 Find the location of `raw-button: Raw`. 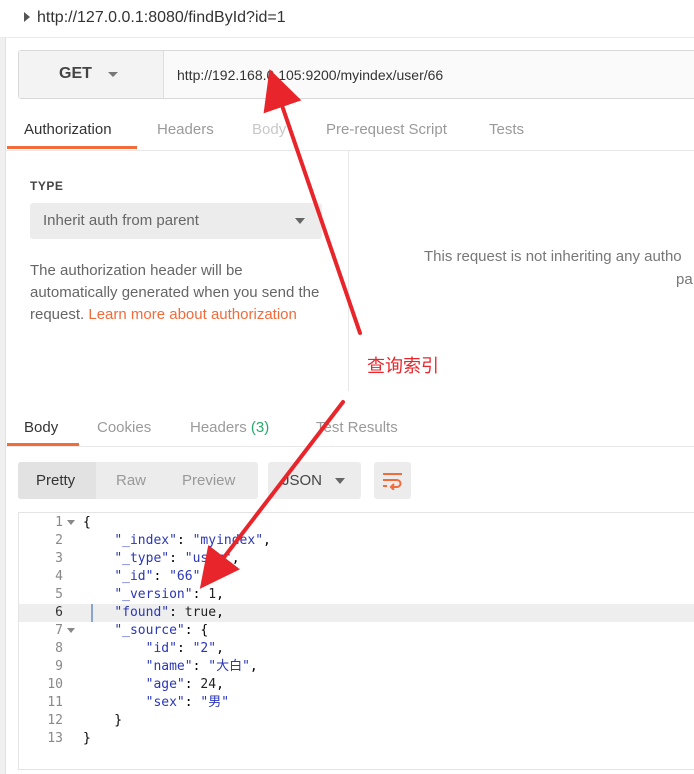

raw-button: Raw is located at coordinates (131, 480).